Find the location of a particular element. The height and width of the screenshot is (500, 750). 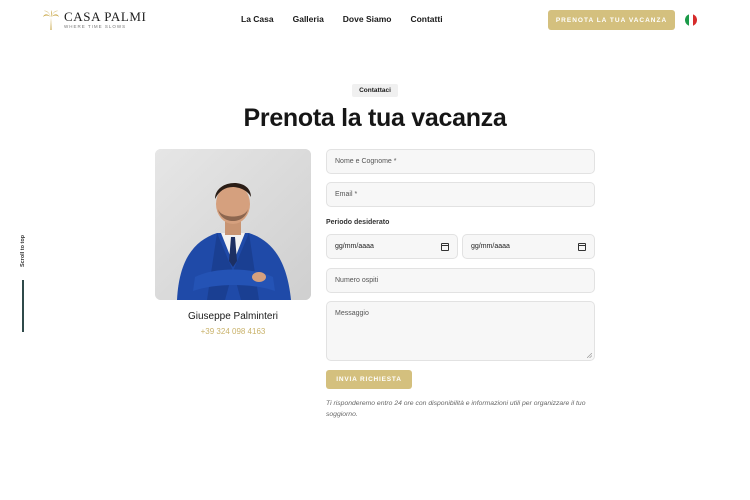

nav-link-la-casa: La Casa is located at coordinates (257, 19).